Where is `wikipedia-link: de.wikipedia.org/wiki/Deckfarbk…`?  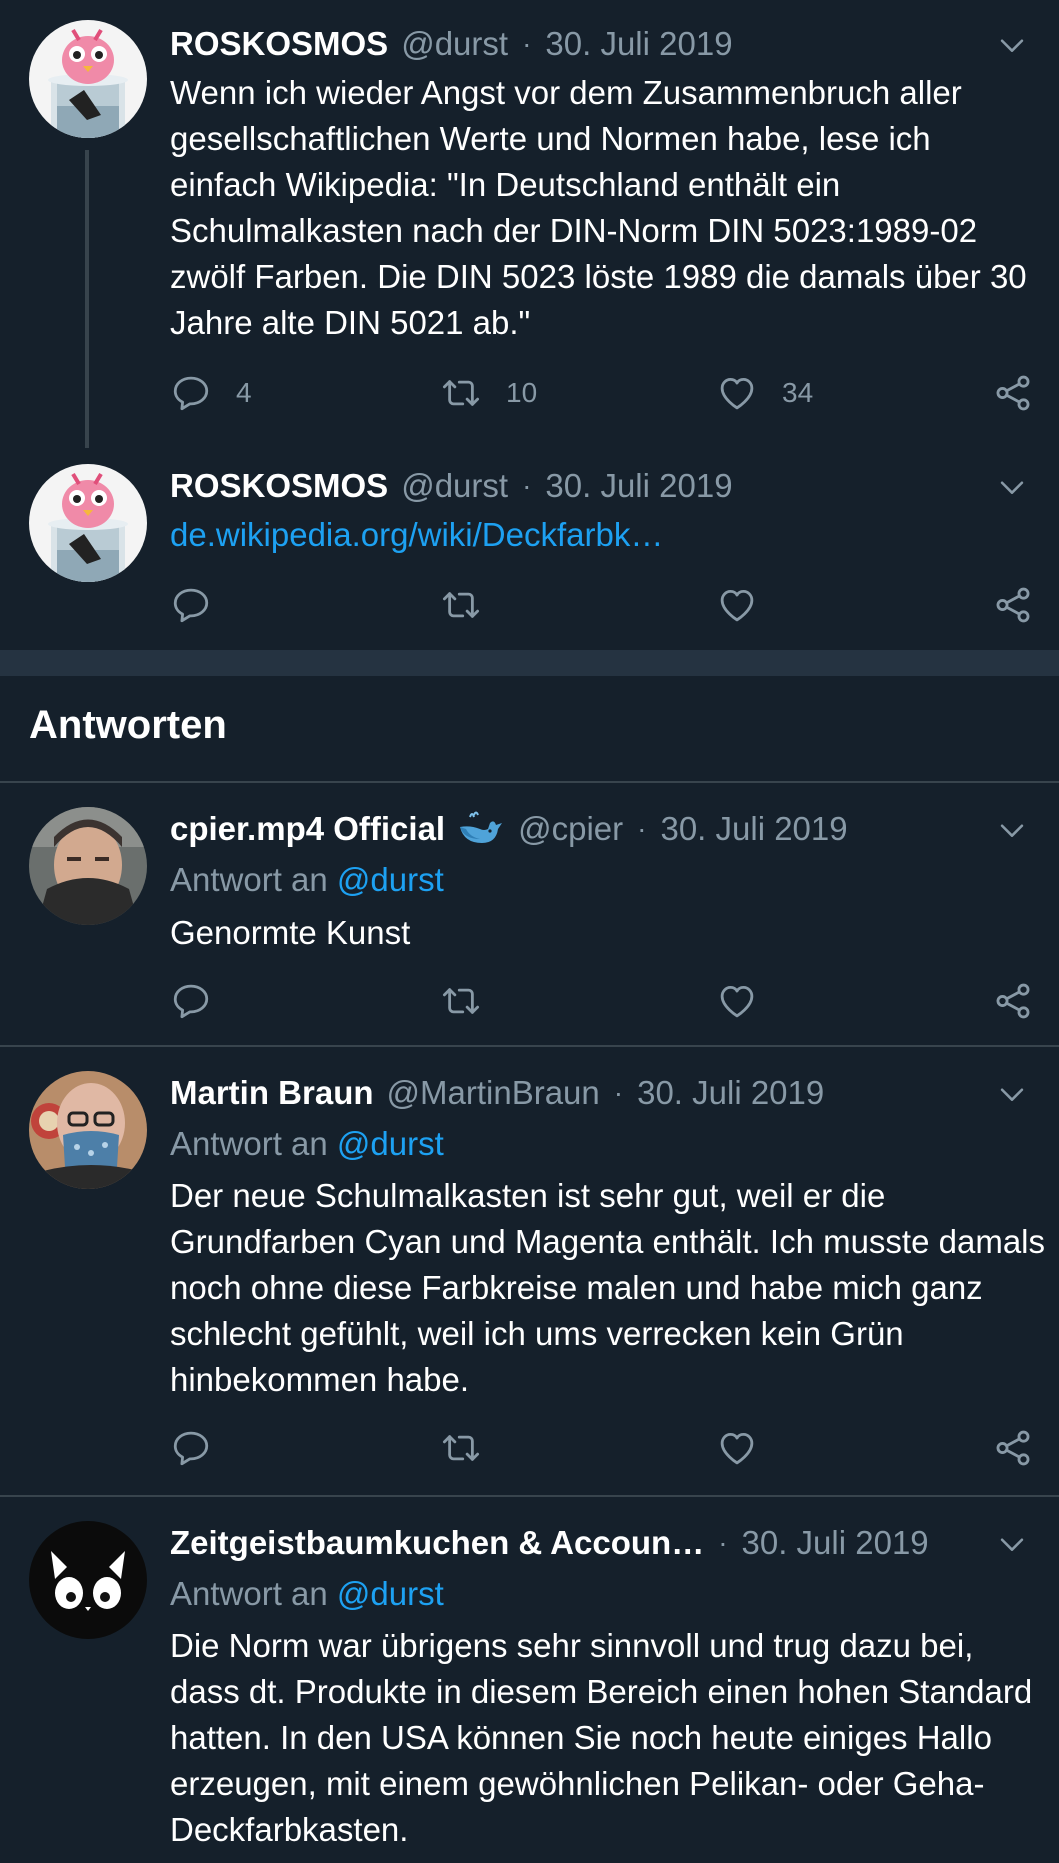
wikipedia-link: de.wikipedia.org/wiki/Deckfarbk… is located at coordinates (416, 535).